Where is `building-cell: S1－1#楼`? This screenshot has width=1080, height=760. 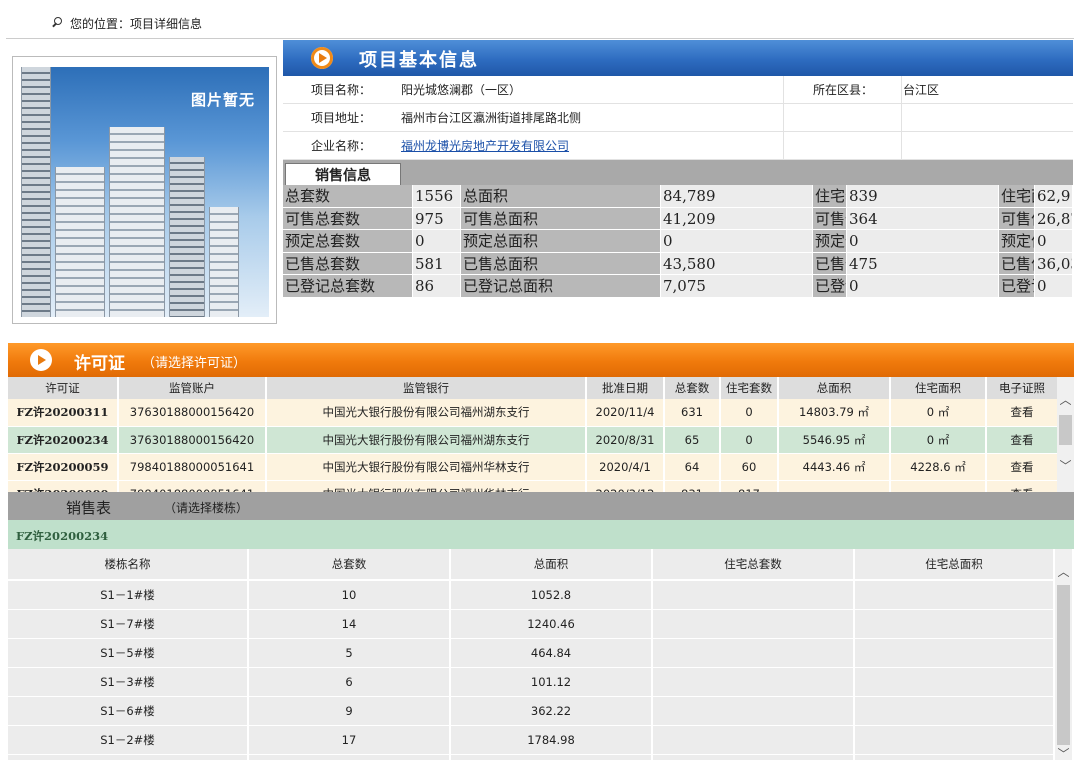
building-cell: S1－1#楼 is located at coordinates (128, 595).